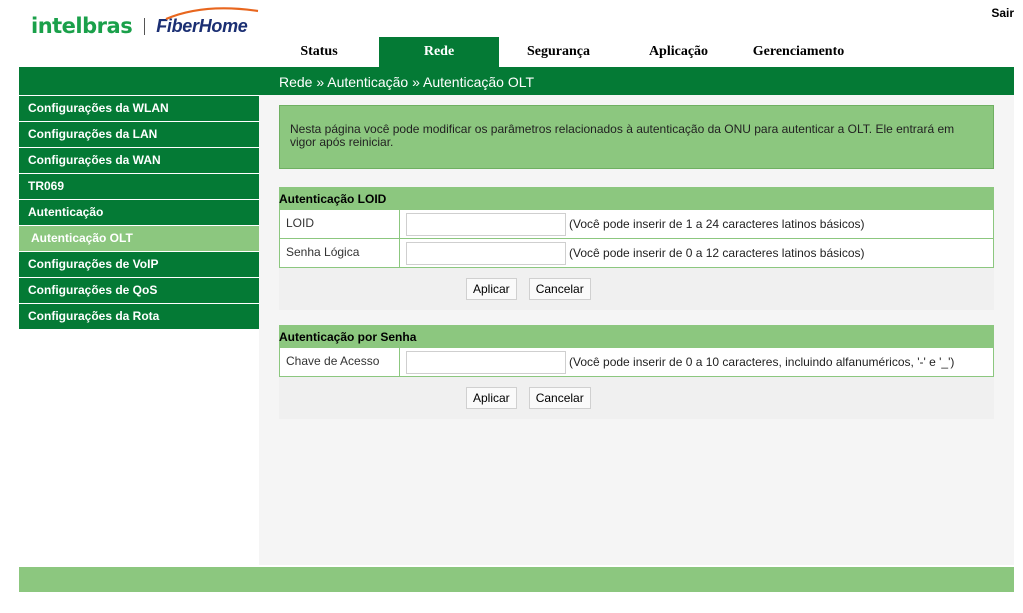 The image size is (1023, 613). I want to click on sidebar-item-tr069: TR069, so click(139, 186).